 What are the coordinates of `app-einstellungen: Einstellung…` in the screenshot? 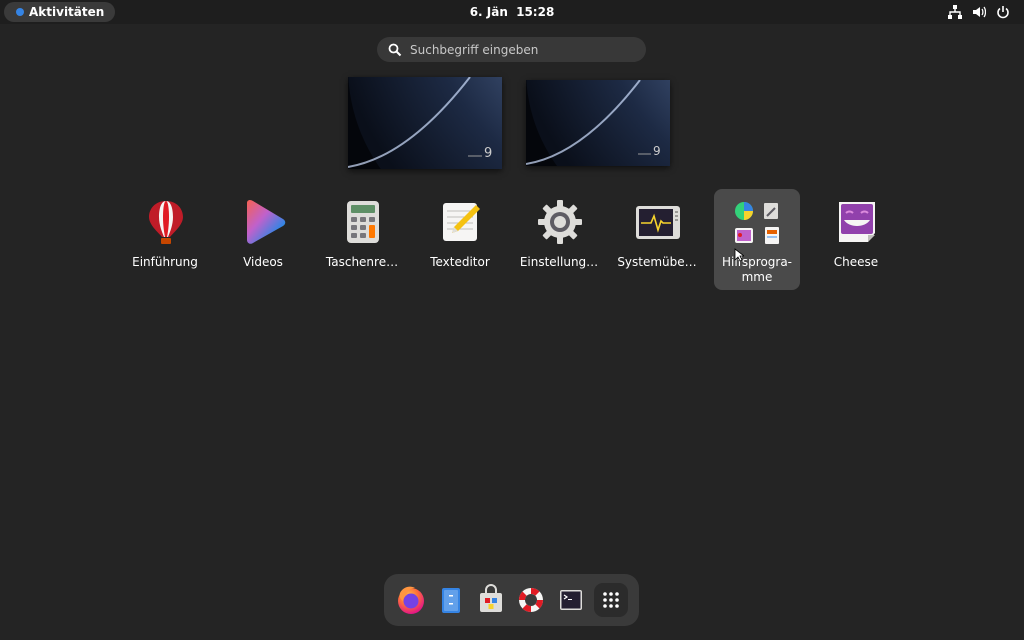 It's located at (559, 239).